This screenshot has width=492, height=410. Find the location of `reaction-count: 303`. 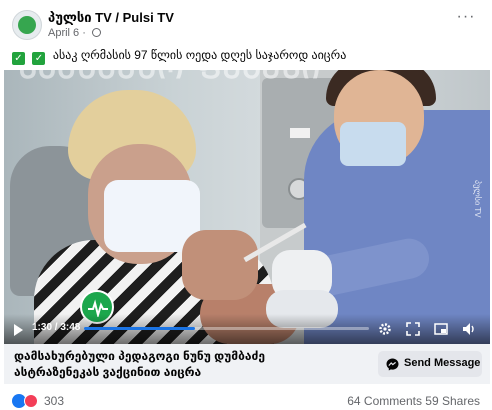

reaction-count: 303 is located at coordinates (54, 401).